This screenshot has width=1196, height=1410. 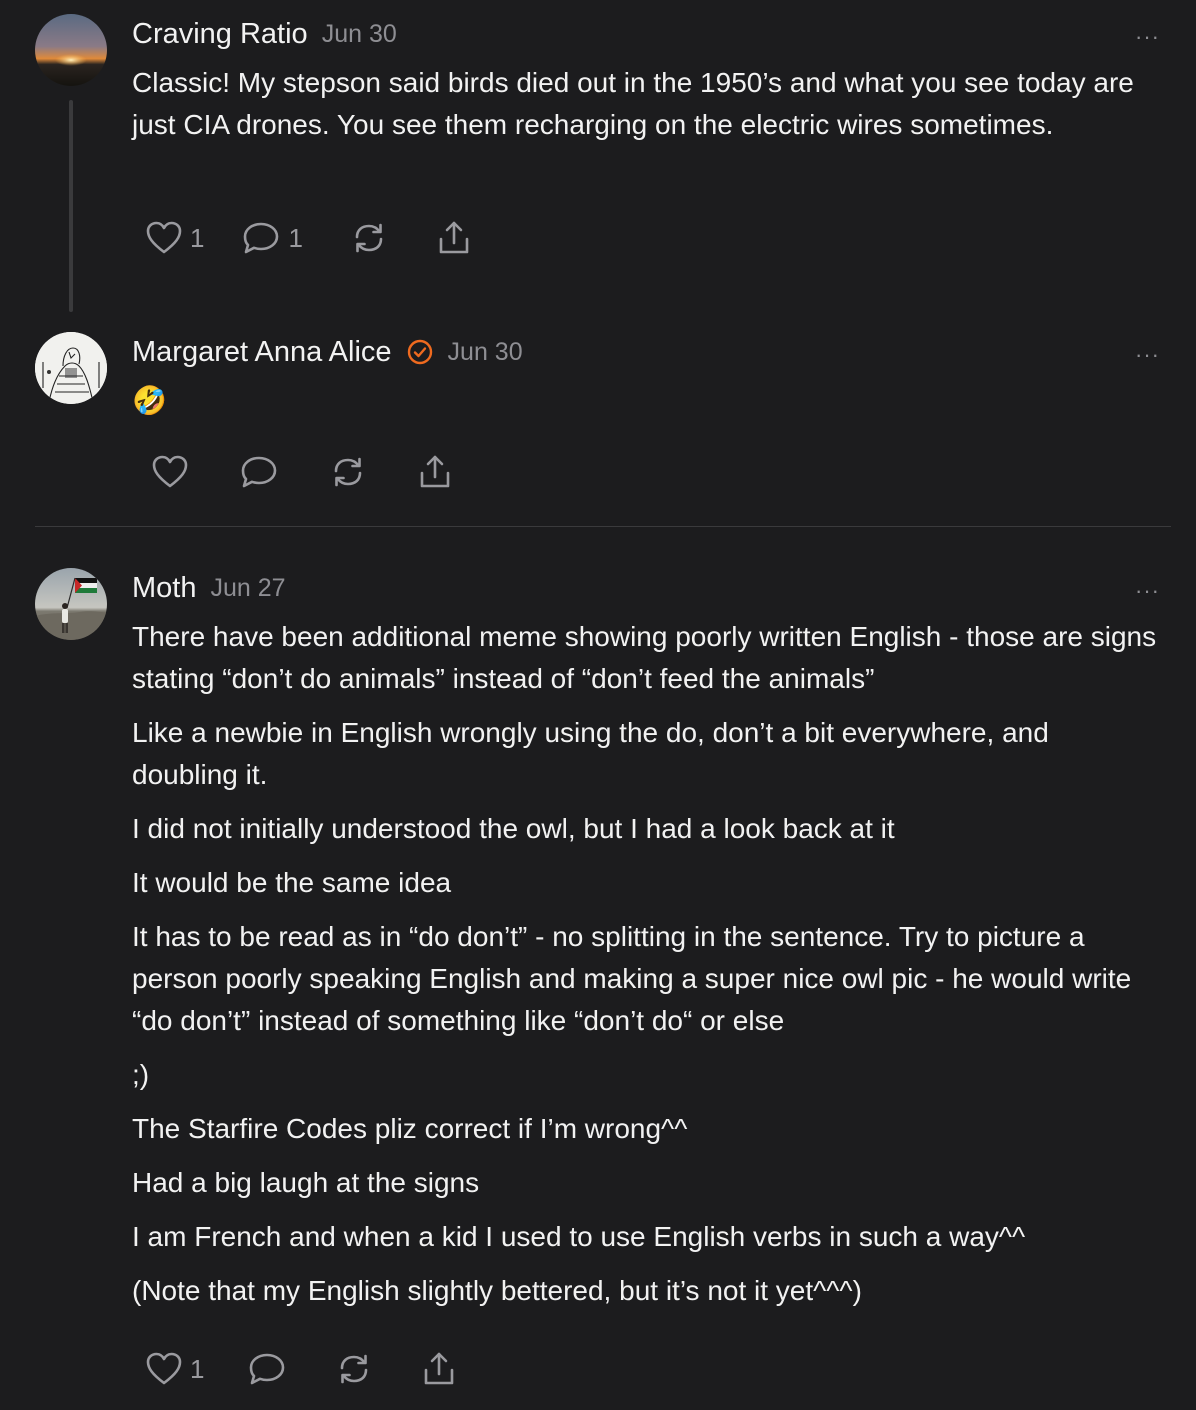 What do you see at coordinates (149, 400) in the screenshot?
I see `comment-emoji: 🤣` at bounding box center [149, 400].